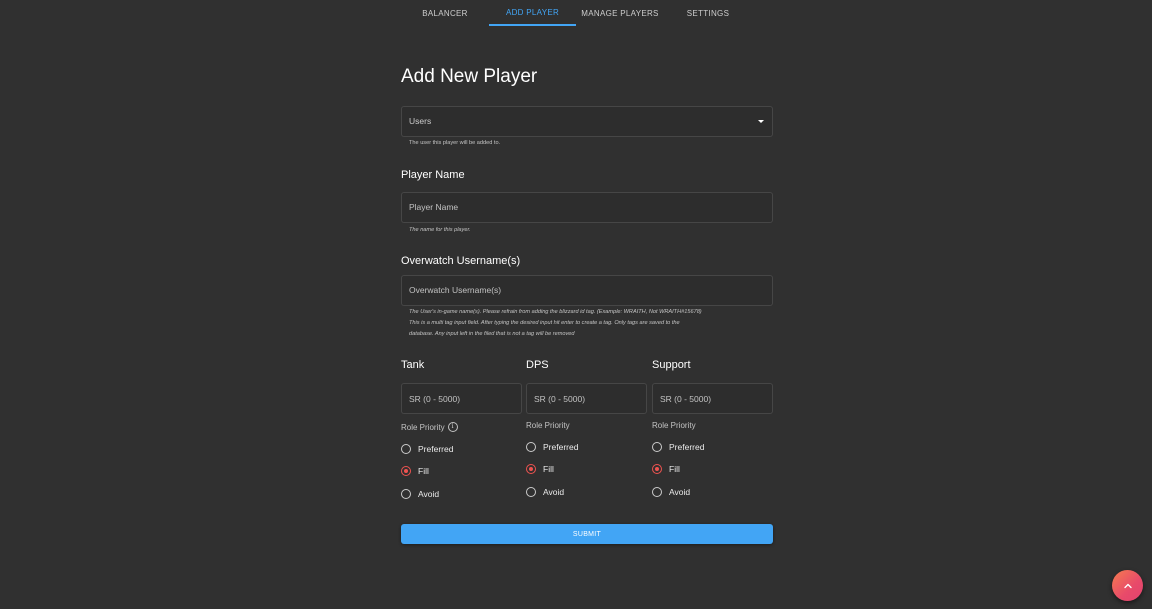 The image size is (1152, 609). Describe the element at coordinates (587, 121) in the screenshot. I see `users-select: Users` at that location.